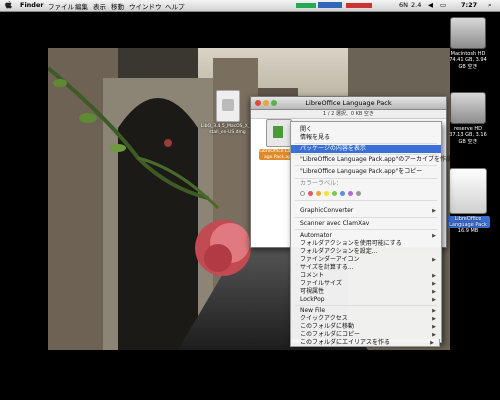 The width and height of the screenshot is (500, 400). What do you see at coordinates (366, 300) in the screenshot?
I see `menu-item-lockpop: LockPop ▶` at bounding box center [366, 300].